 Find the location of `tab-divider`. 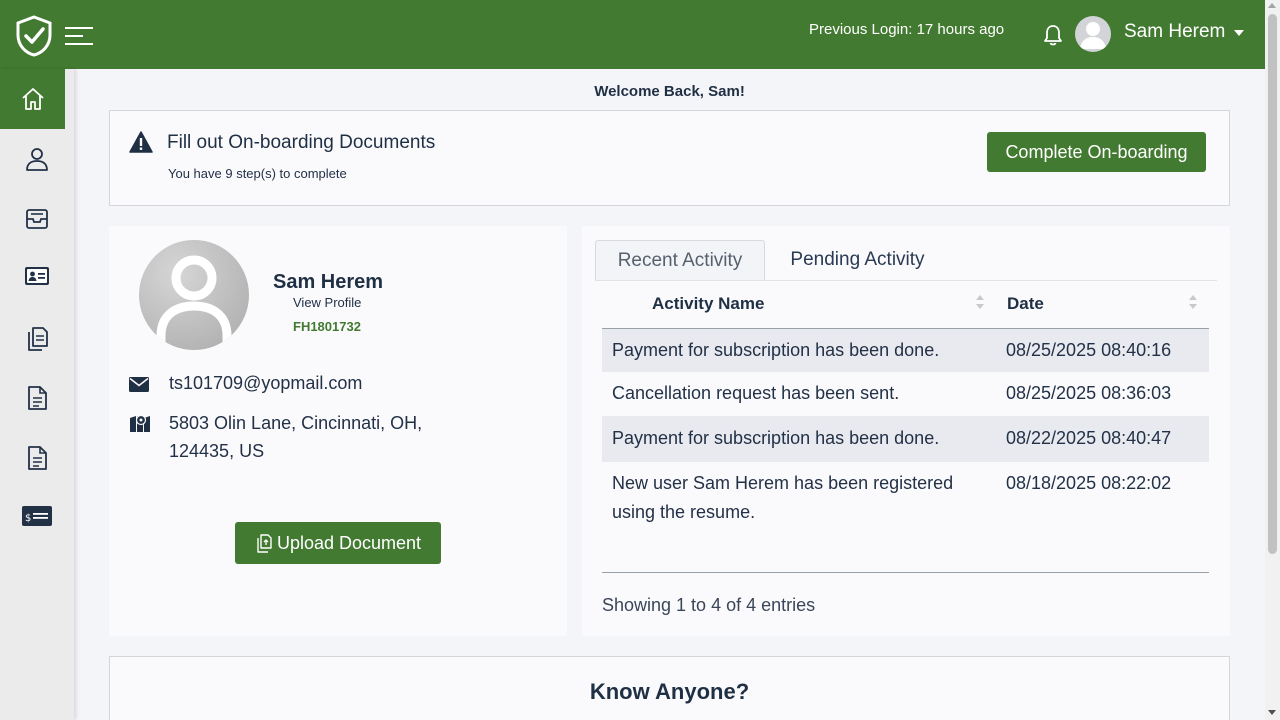

tab-divider is located at coordinates (906, 280).